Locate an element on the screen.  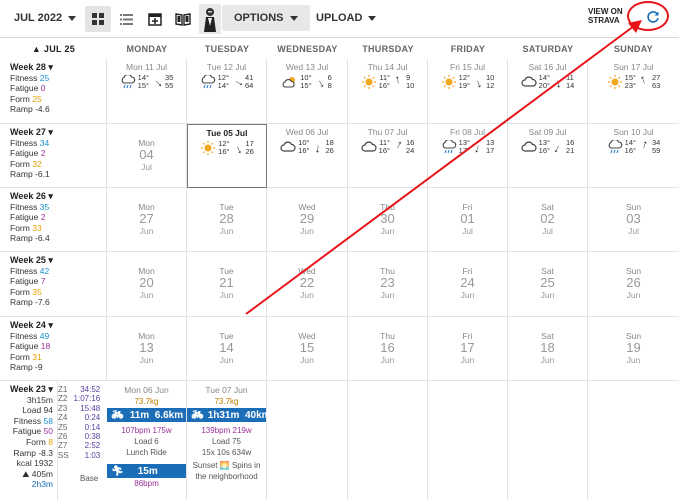
heart-rate-value: 139bpm is located at coordinates (216, 430).